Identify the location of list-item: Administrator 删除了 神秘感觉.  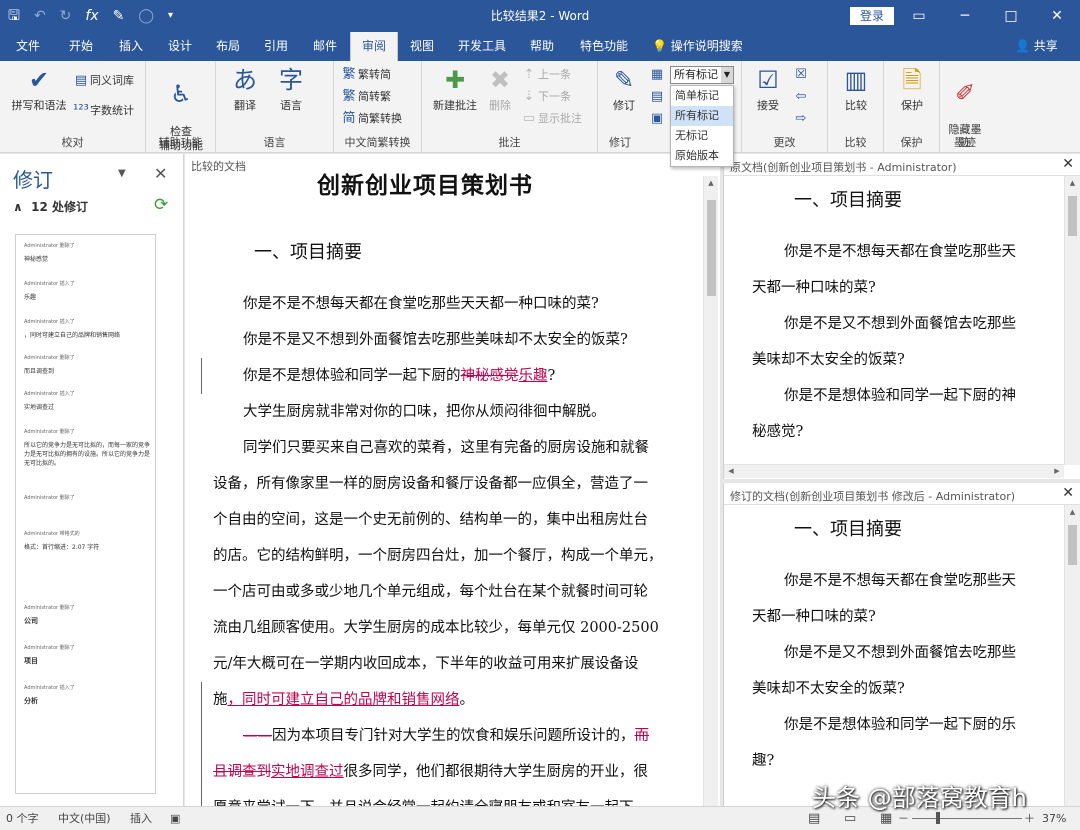
(88, 253).